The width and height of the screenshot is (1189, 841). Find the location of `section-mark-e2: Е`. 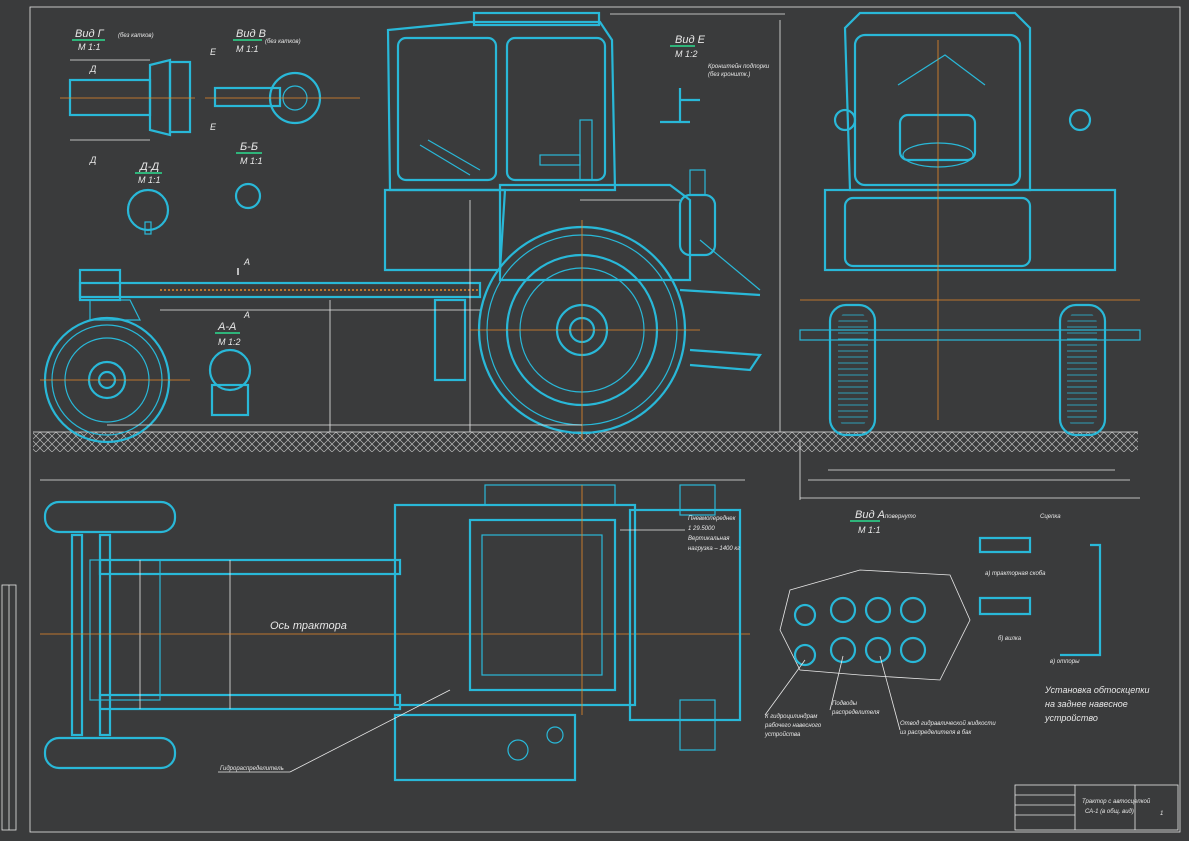

section-mark-e2: Е is located at coordinates (213, 127).